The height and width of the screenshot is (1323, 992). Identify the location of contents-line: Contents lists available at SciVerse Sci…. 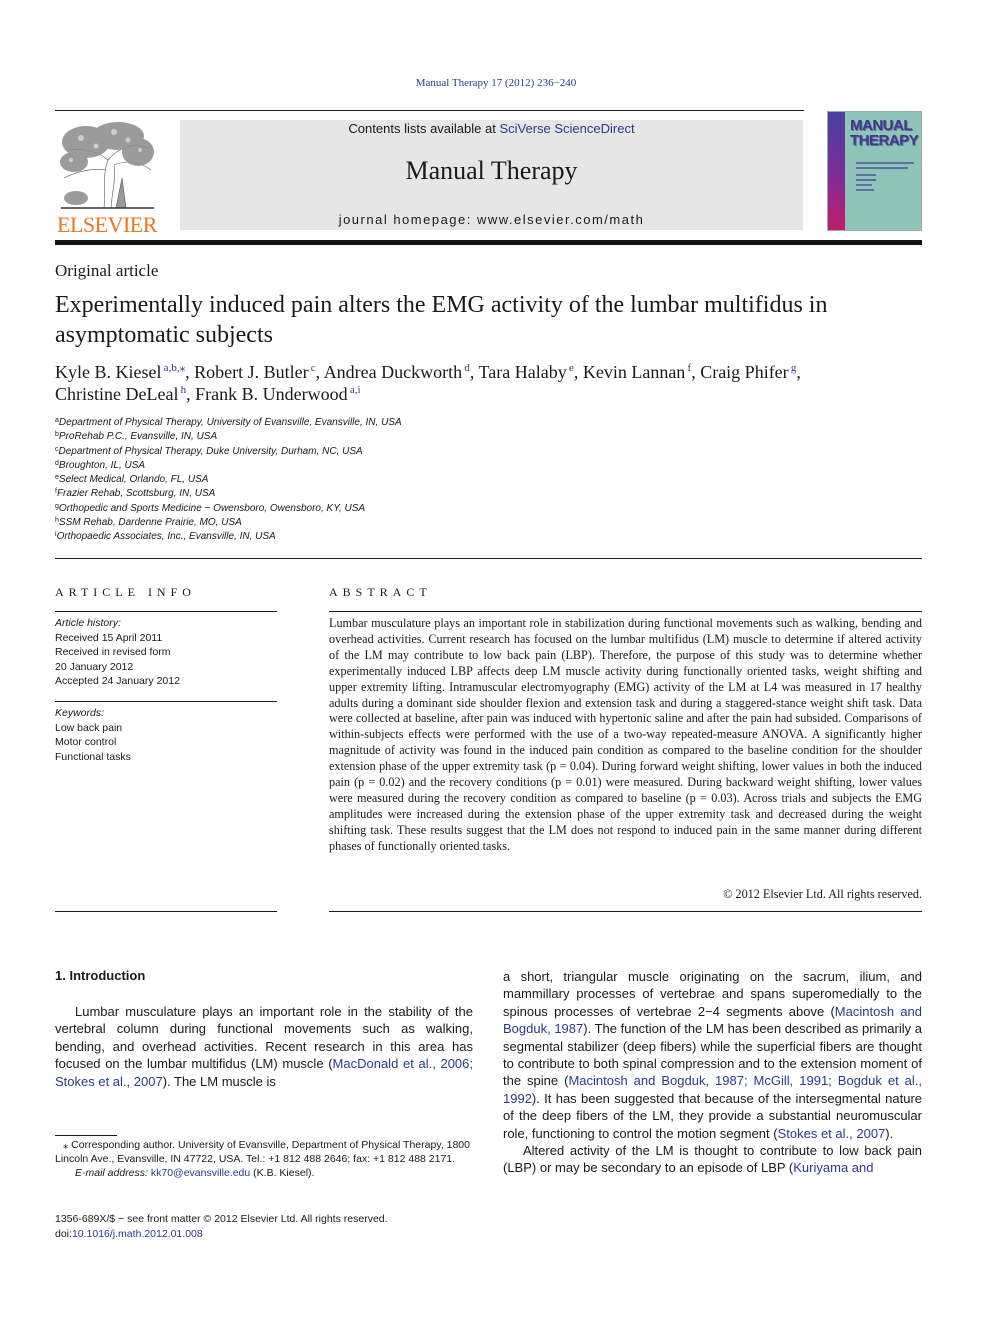
(491, 128).